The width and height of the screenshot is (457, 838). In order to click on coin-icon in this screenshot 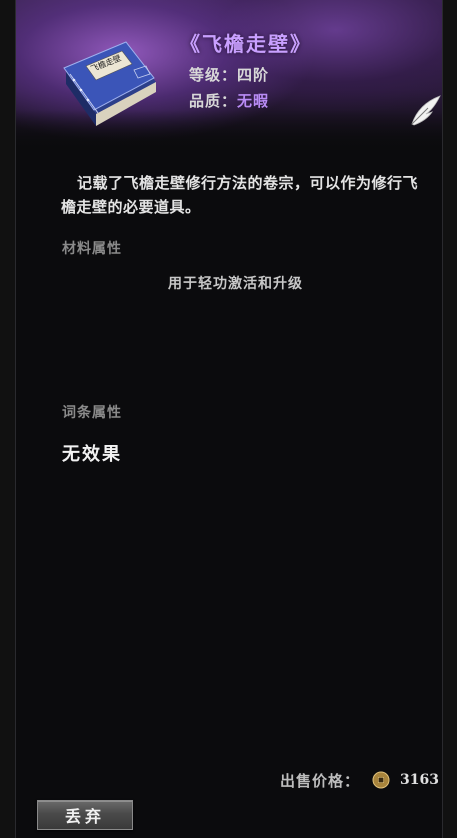, I will do `click(381, 780)`.